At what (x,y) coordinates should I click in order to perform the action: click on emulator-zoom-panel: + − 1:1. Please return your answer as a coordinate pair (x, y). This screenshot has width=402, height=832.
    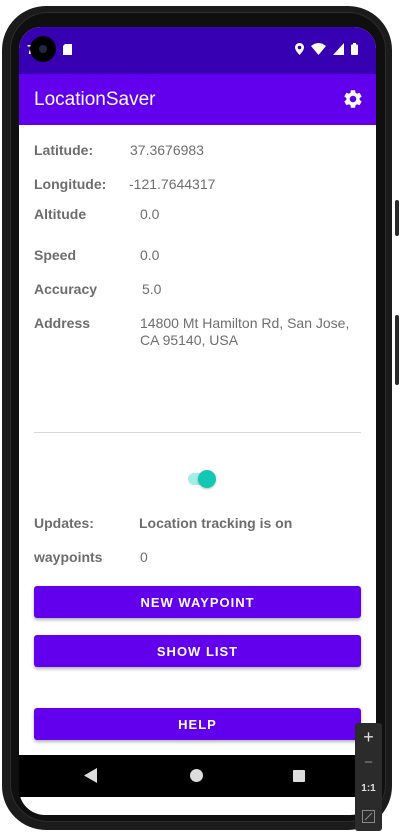
    Looking at the image, I should click on (368, 777).